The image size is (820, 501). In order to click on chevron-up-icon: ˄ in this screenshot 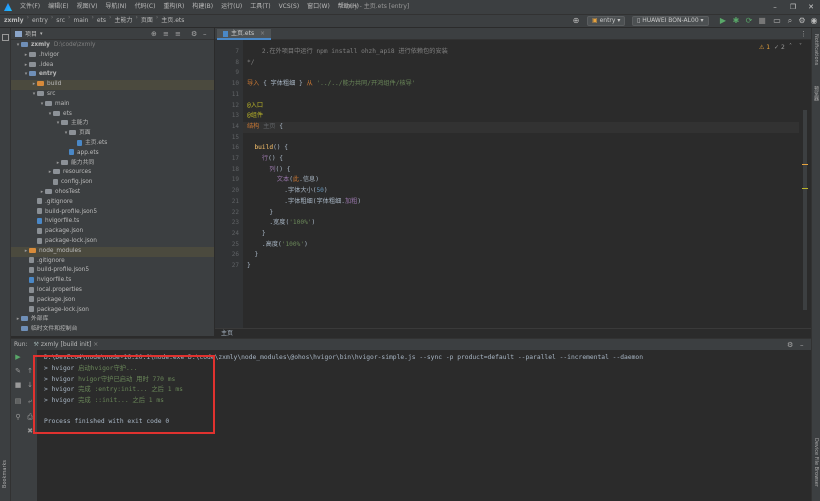, I will do `click(790, 46)`.